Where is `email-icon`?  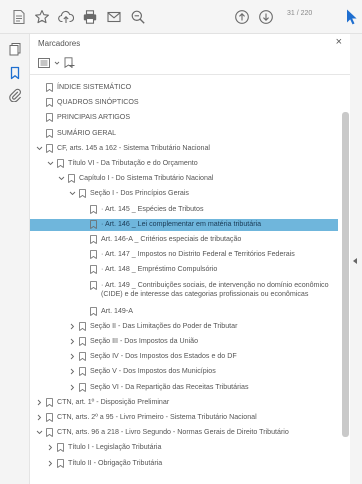
email-icon is located at coordinates (114, 17).